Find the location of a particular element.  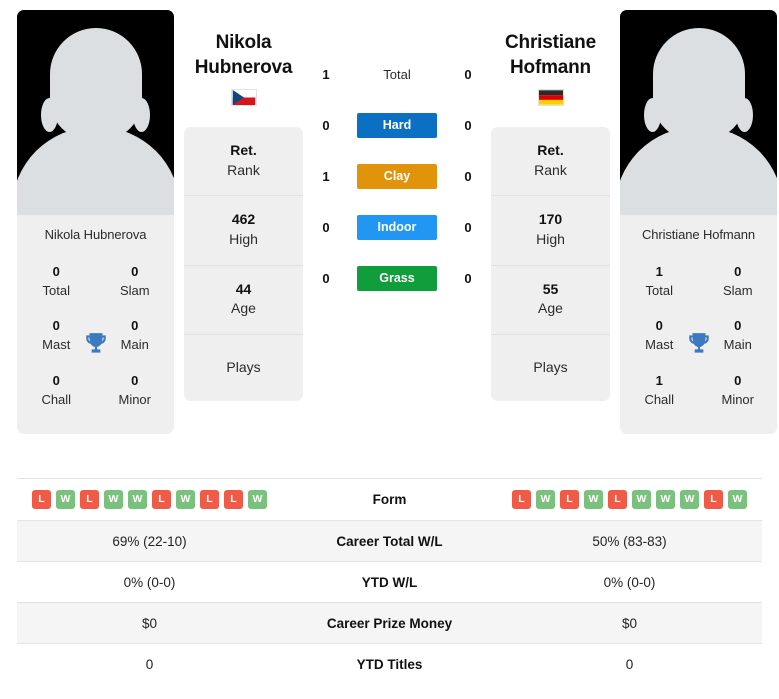

left-title-minor: 0 Minor is located at coordinates (135, 391).